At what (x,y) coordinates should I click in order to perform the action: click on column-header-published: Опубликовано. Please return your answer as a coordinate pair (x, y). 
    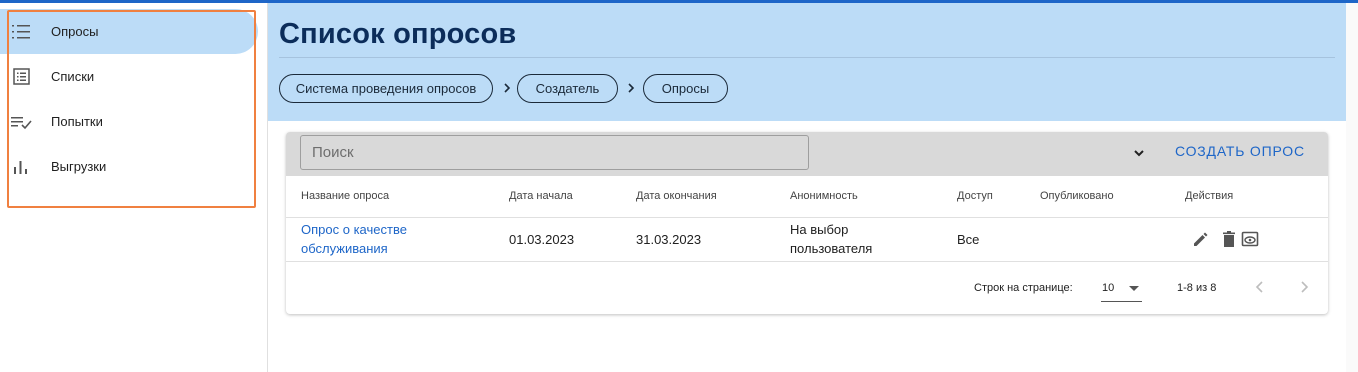
    Looking at the image, I should click on (1077, 196).